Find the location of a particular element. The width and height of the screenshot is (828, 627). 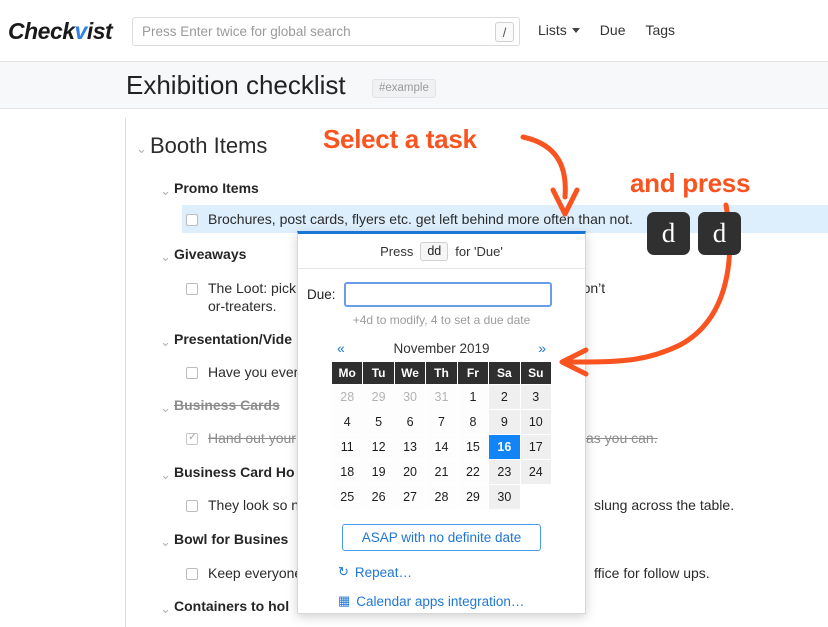

calendar-day-cell: 6 is located at coordinates (410, 422).